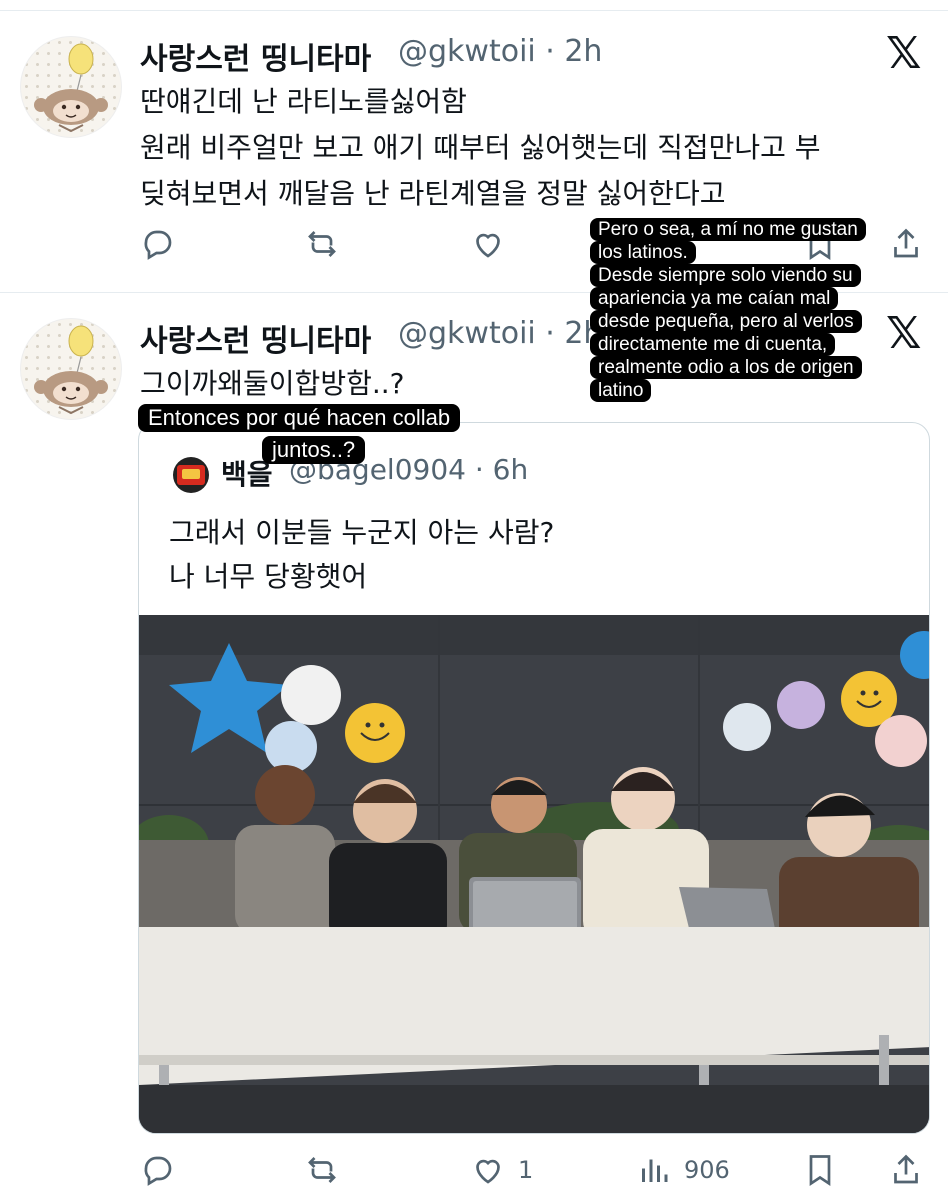 The image size is (948, 1200). I want to click on quoted-avatar, so click(191, 475).